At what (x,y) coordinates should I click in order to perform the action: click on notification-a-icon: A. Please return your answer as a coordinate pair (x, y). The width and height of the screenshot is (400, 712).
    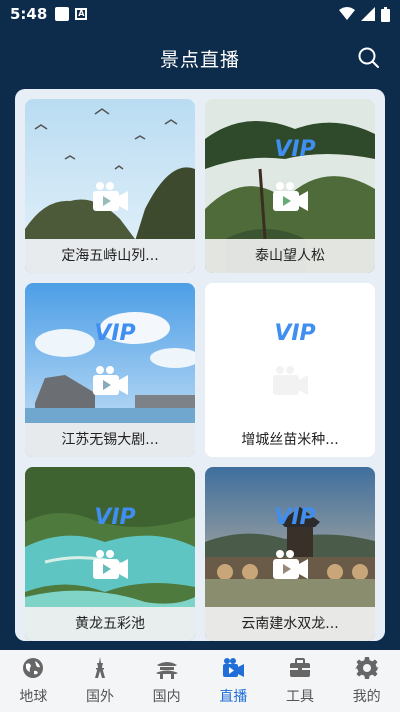
    Looking at the image, I should click on (81, 14).